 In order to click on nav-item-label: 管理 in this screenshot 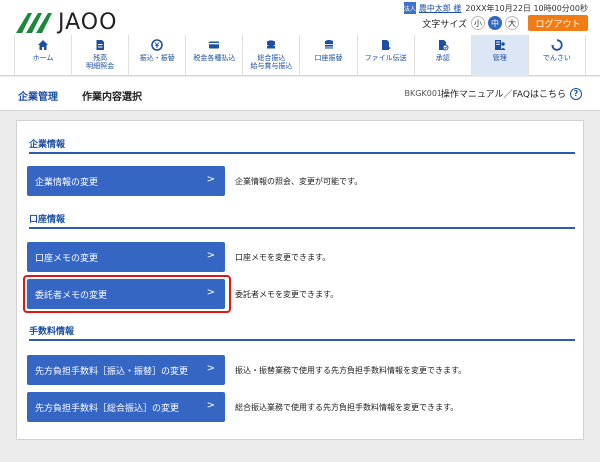, I will do `click(499, 58)`.